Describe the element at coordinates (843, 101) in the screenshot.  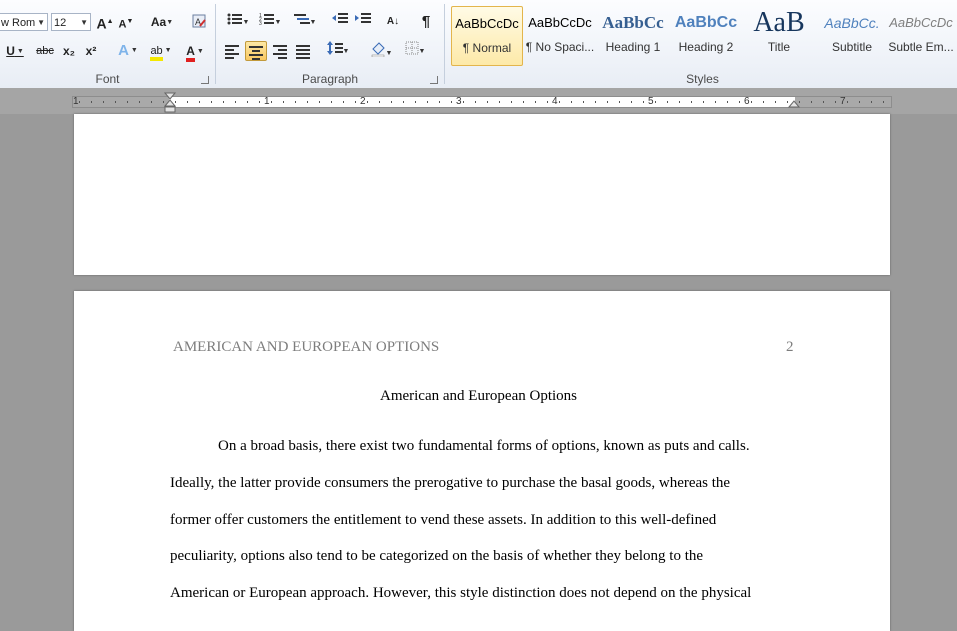
I see `ruler-number: 7` at that location.